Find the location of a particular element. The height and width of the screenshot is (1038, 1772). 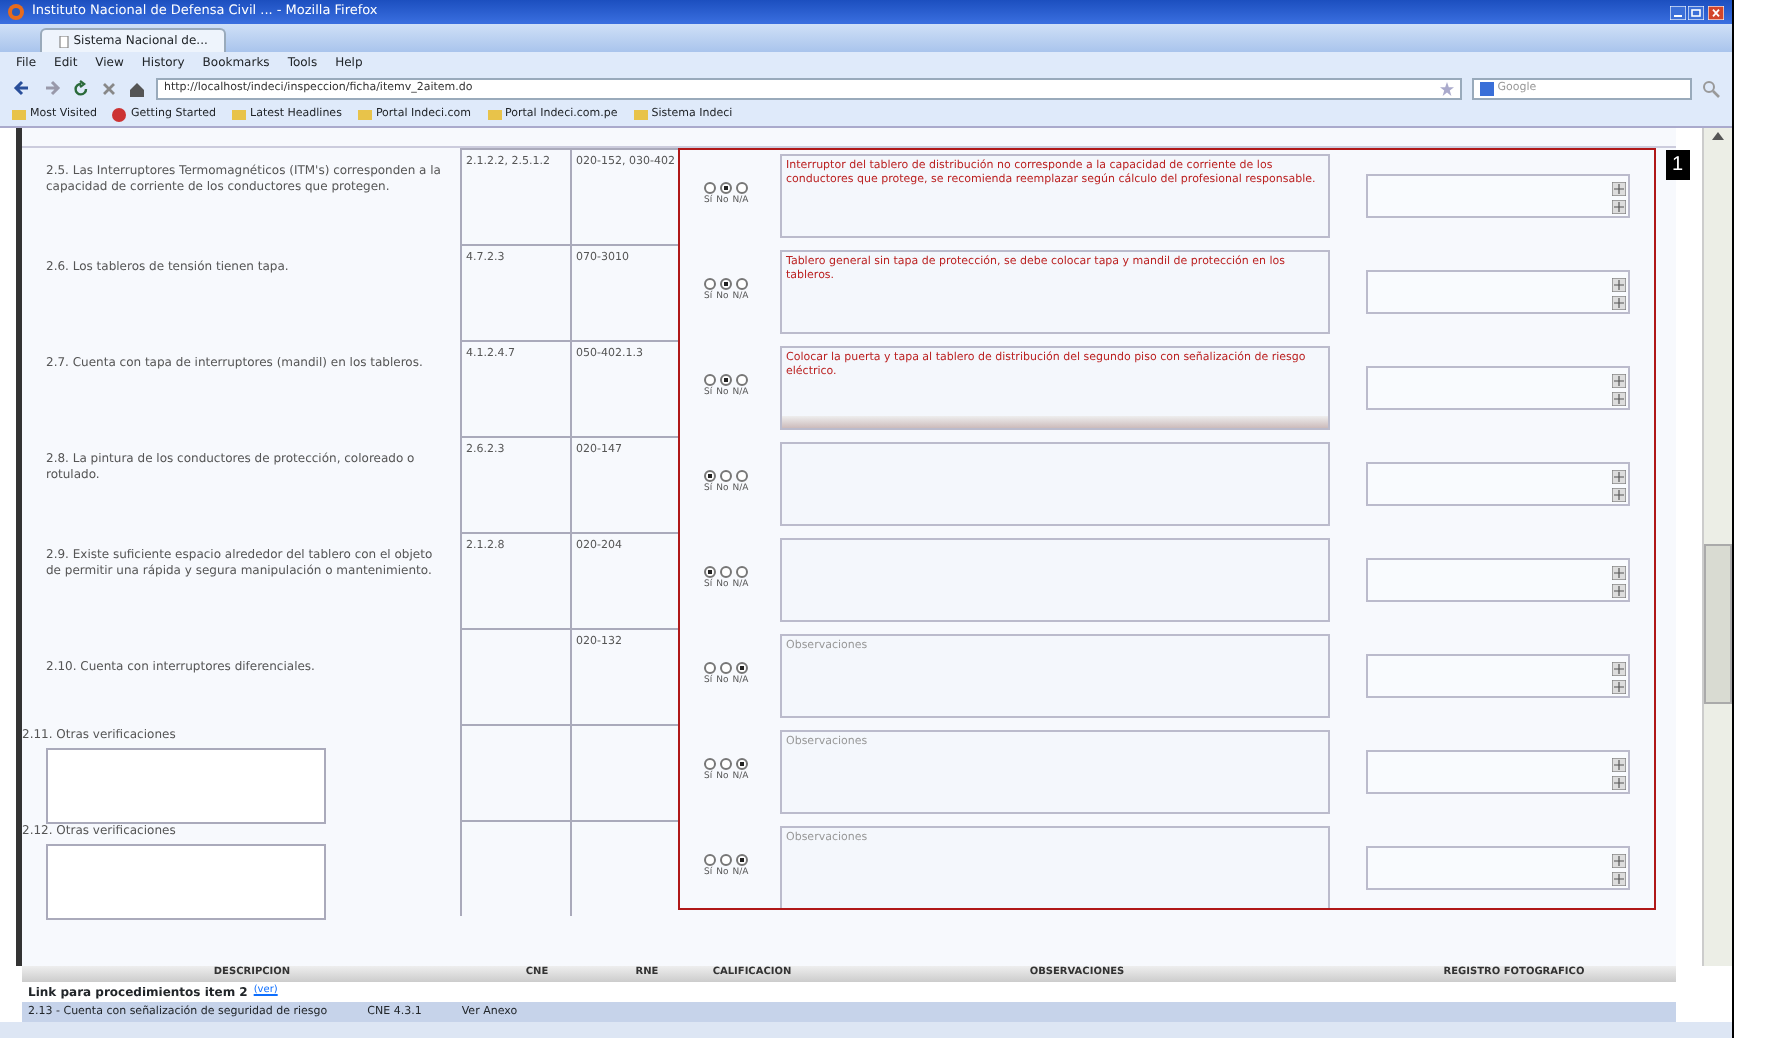

home-icon is located at coordinates (137, 88).